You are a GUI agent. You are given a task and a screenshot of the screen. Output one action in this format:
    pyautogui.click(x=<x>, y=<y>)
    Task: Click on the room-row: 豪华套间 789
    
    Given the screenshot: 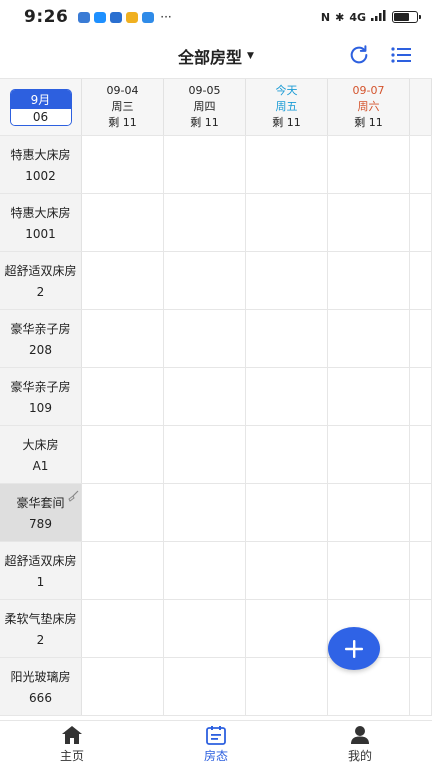 What is the action you would take?
    pyautogui.click(x=216, y=513)
    